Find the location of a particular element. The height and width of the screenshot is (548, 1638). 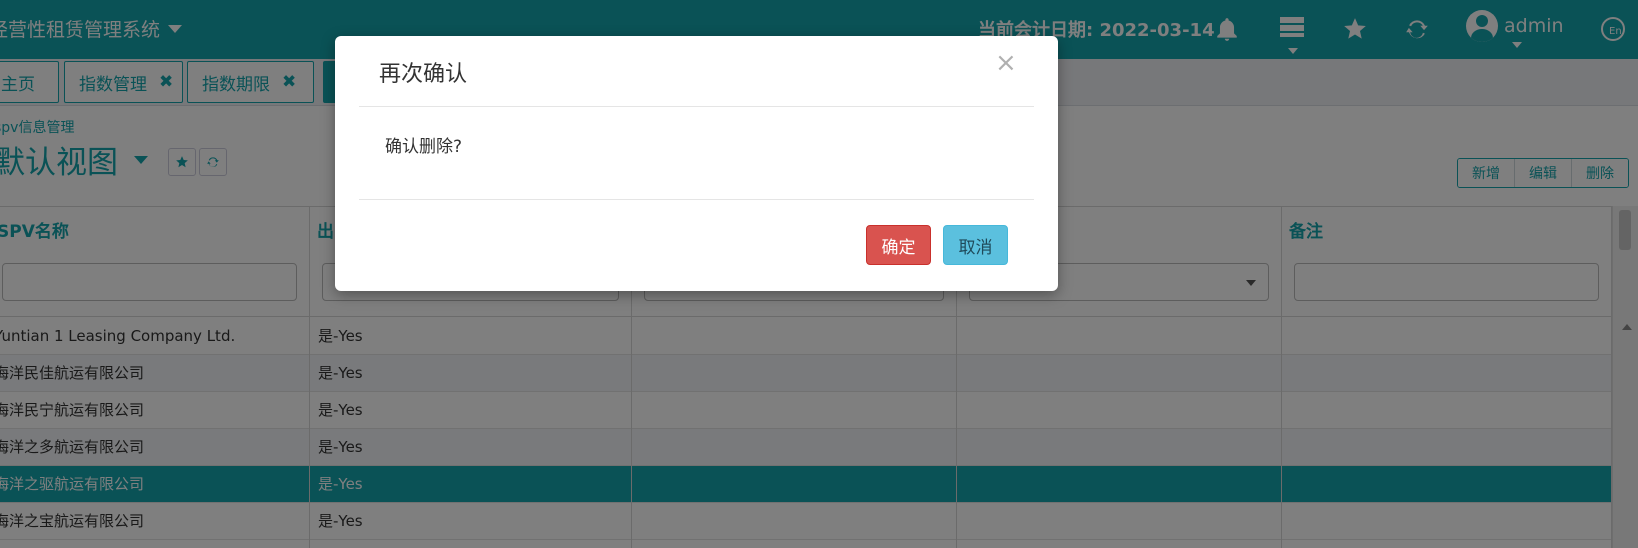

cancel-button: 取消 is located at coordinates (975, 245).